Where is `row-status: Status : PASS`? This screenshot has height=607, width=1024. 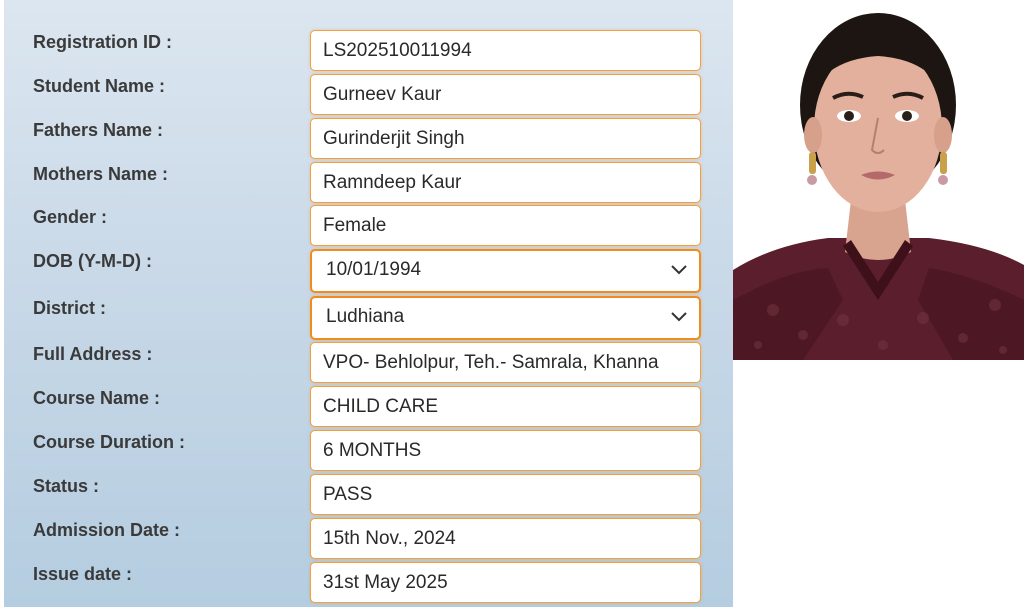
row-status: Status : PASS is located at coordinates (366, 496).